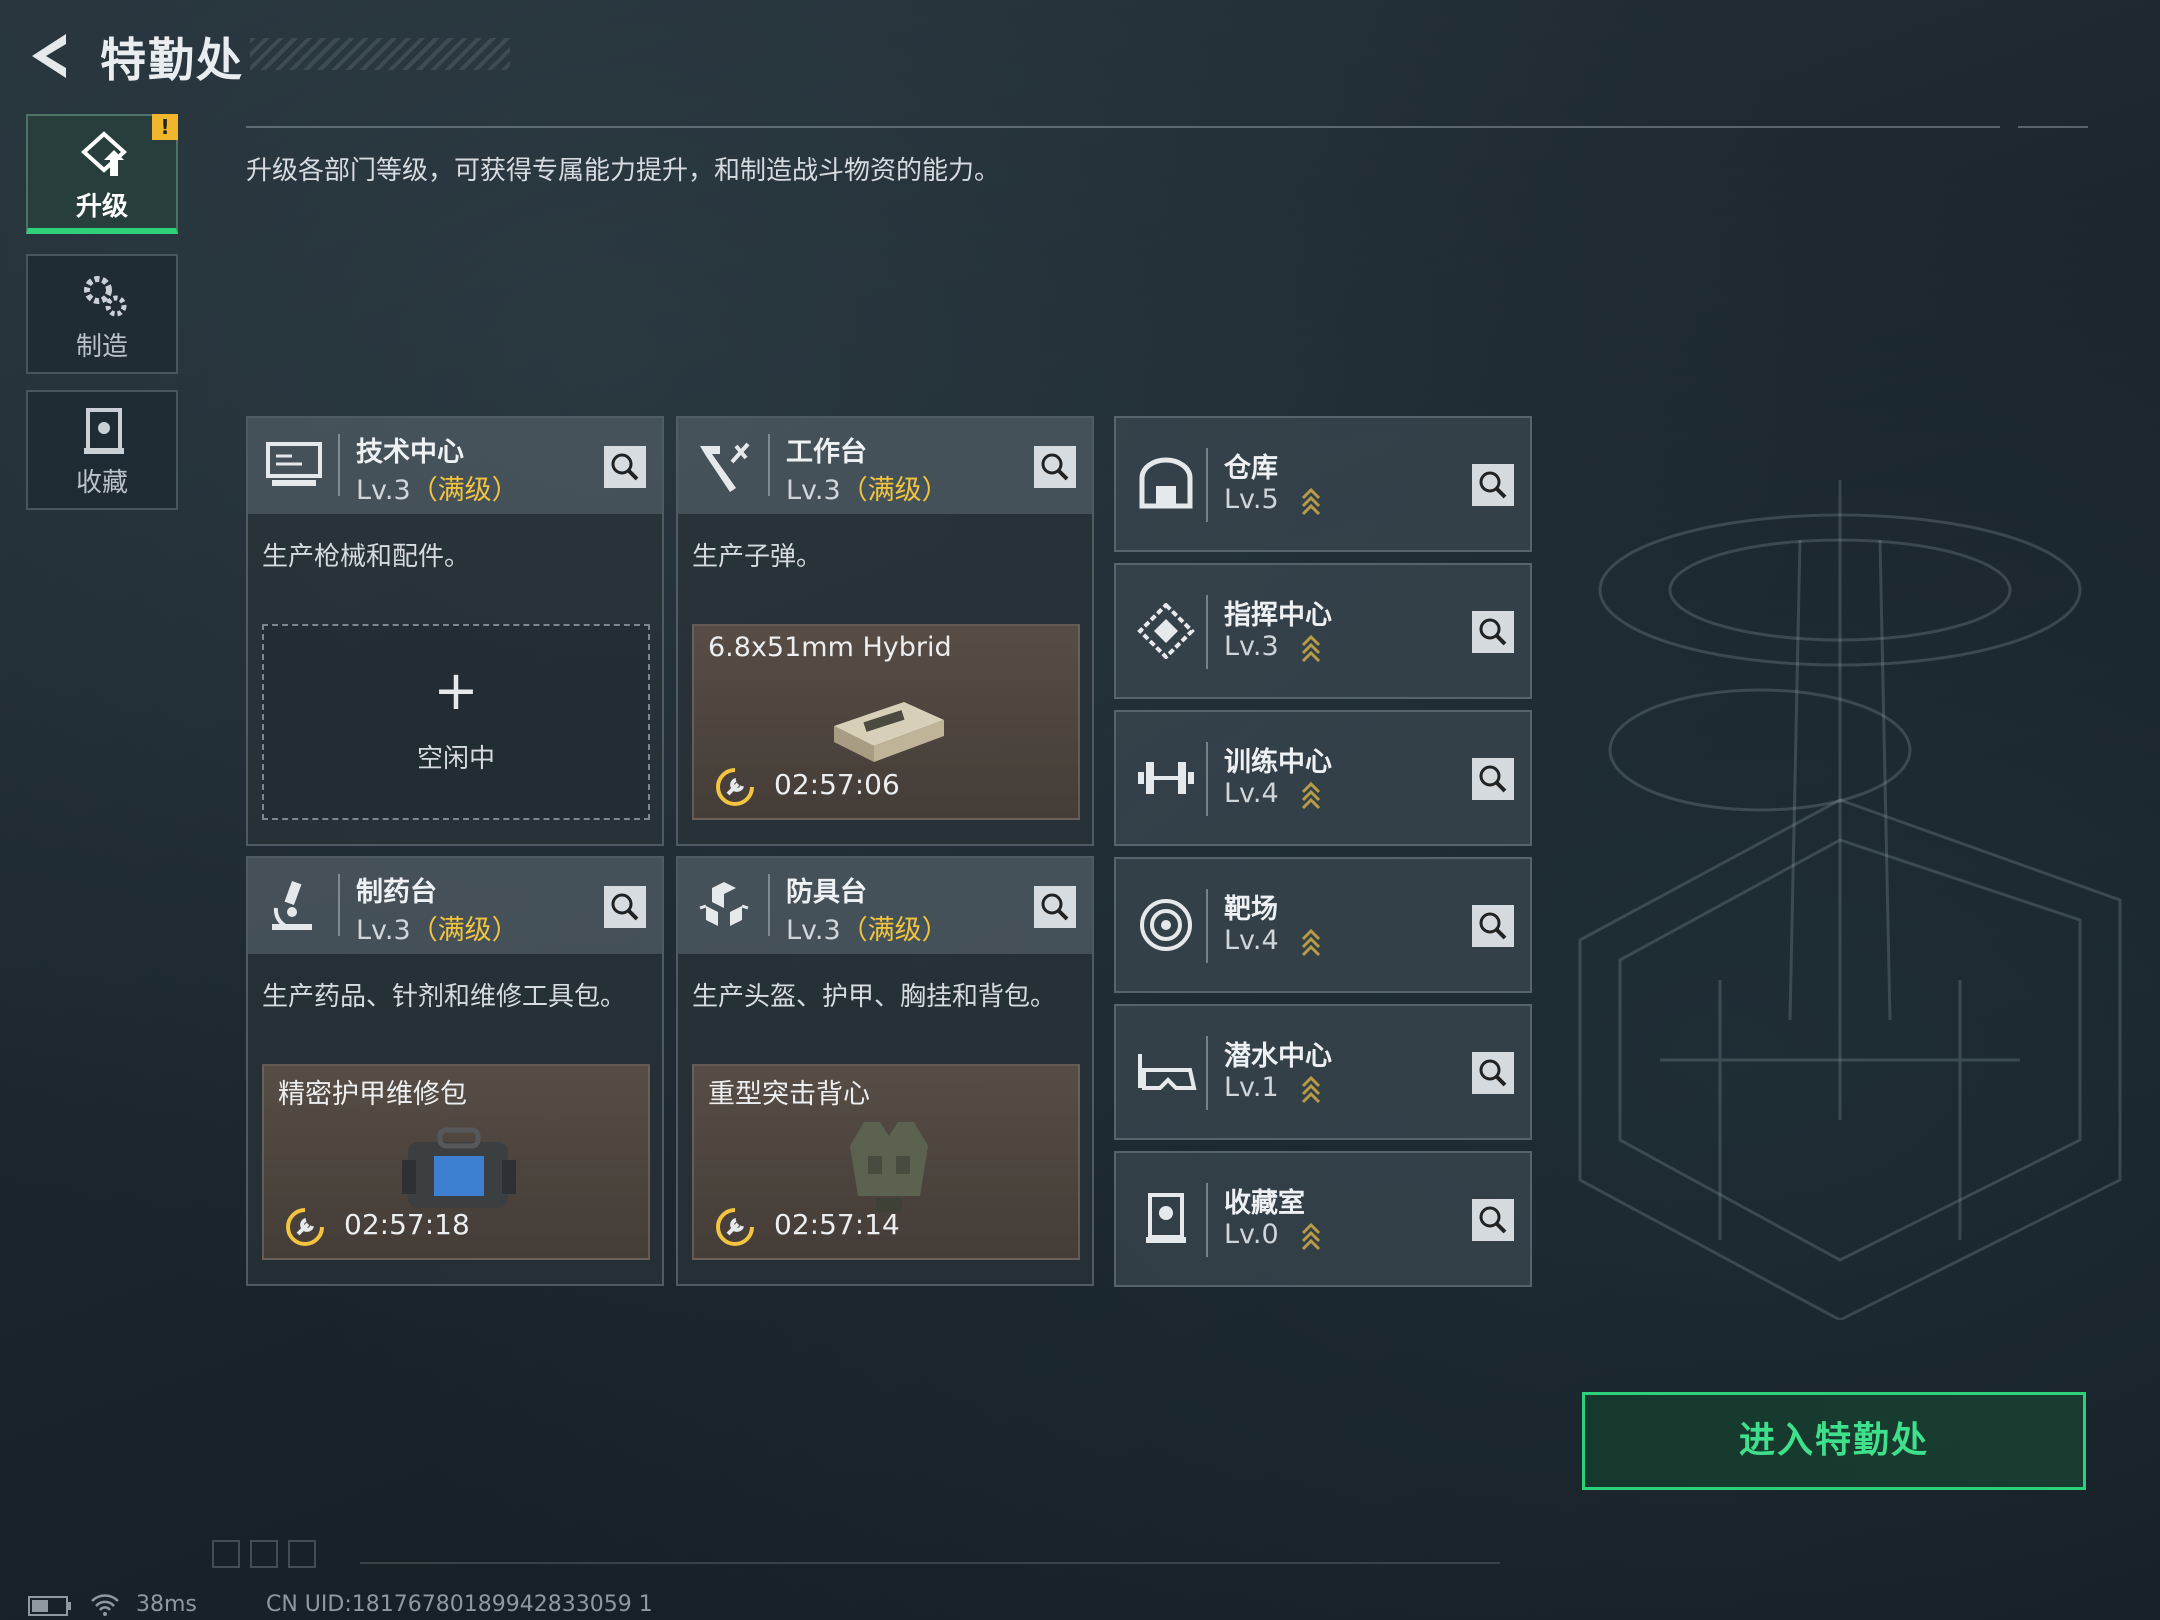 The width and height of the screenshot is (2160, 1620). What do you see at coordinates (1166, 778) in the screenshot?
I see `dumbbell-icon` at bounding box center [1166, 778].